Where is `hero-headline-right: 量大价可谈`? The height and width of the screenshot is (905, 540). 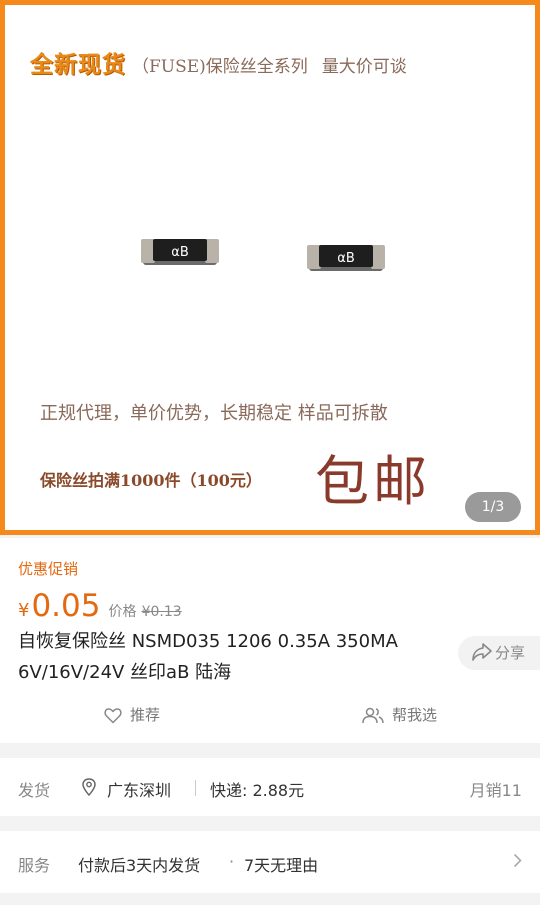 hero-headline-right: 量大价可谈 is located at coordinates (364, 67).